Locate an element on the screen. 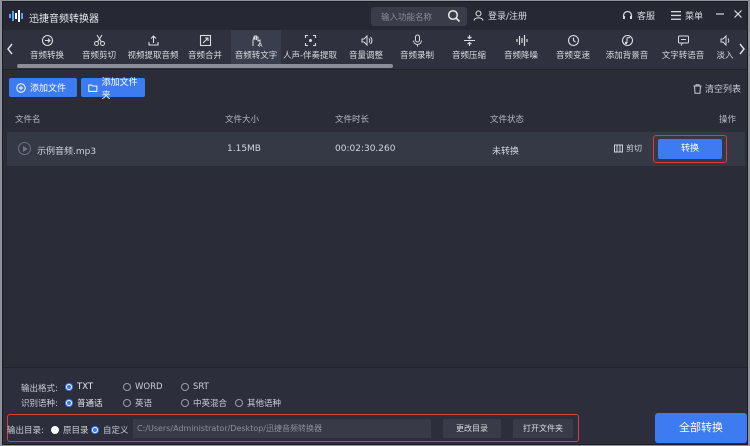  tool-label: 音频合并 is located at coordinates (204, 56).